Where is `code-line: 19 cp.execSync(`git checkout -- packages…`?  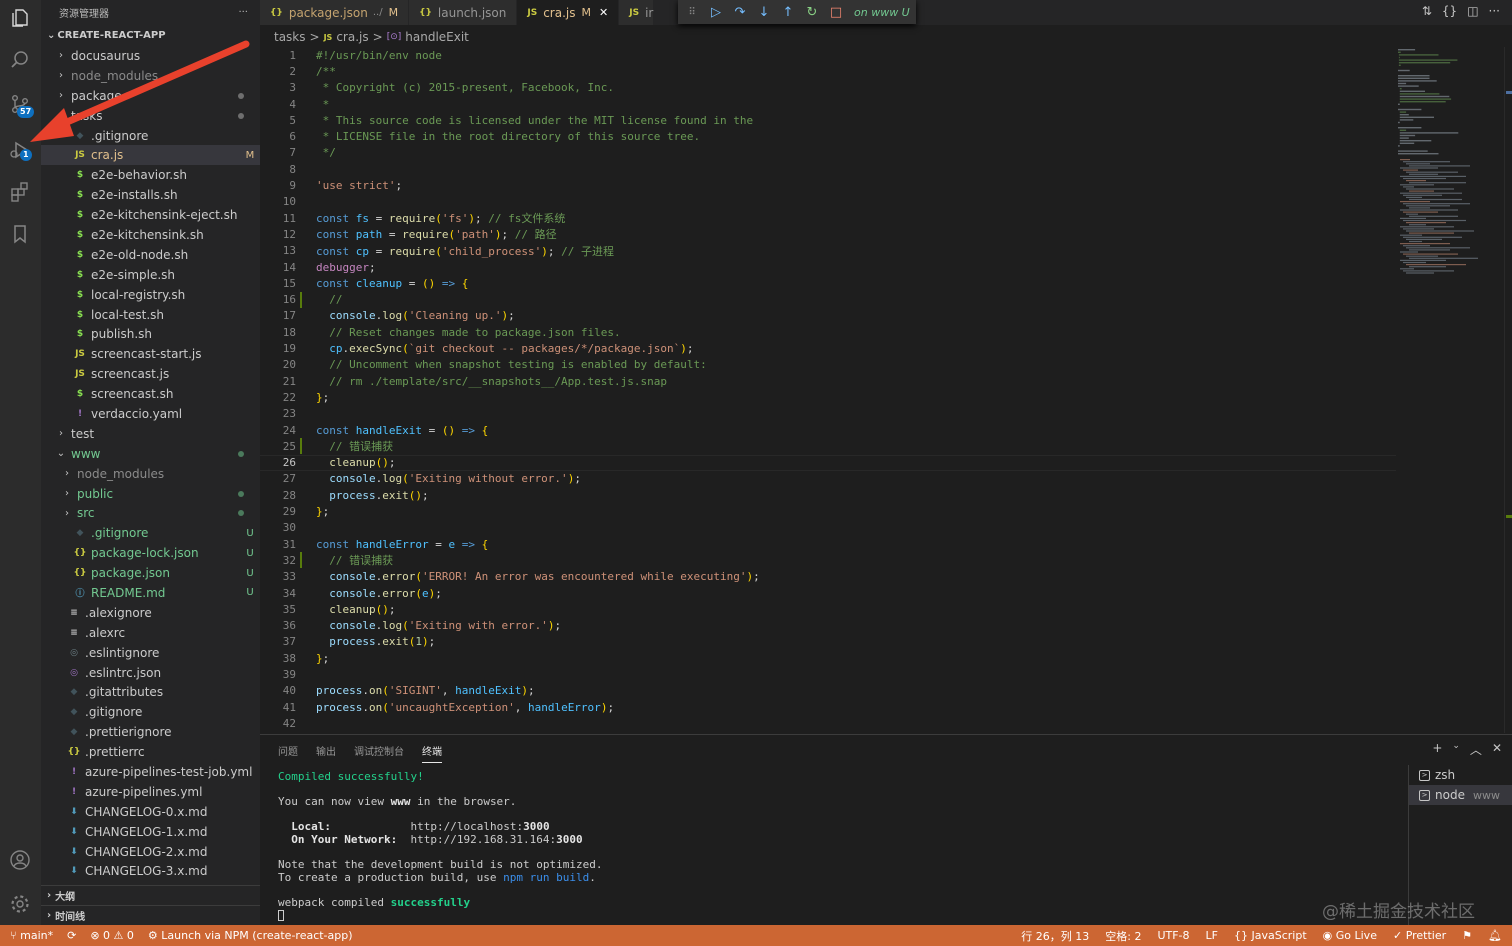 code-line: 19 cp.execSync(`git checkout -- packages… is located at coordinates (828, 348).